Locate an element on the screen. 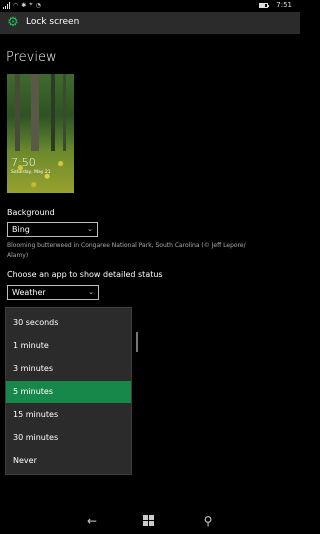 The width and height of the screenshot is (320, 534). detailed-status-label: Choose an app to show detailed status is located at coordinates (85, 274).